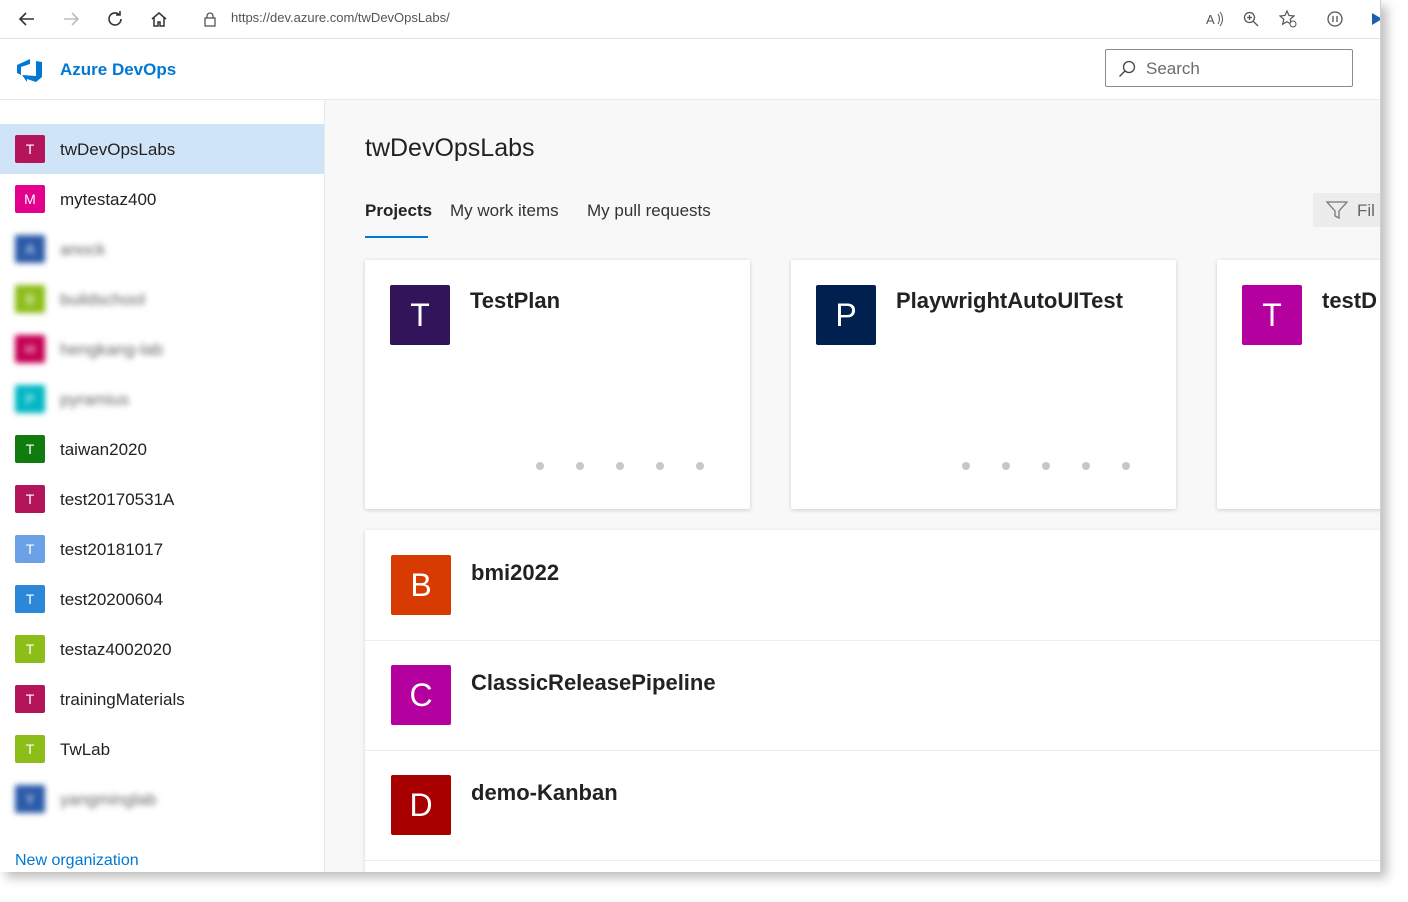 The image size is (1408, 902). I want to click on new-organization-link: New organization, so click(77, 861).